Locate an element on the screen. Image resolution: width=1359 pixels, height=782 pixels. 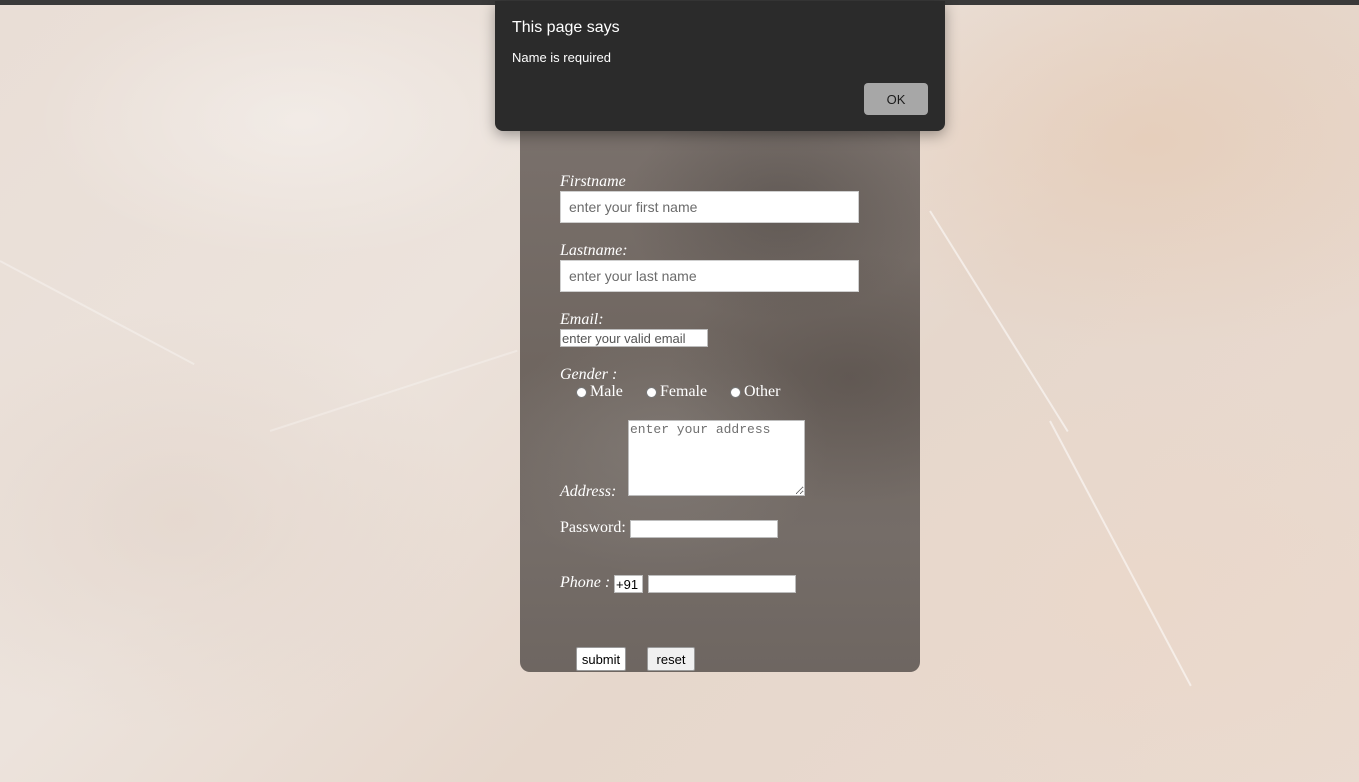
gender-option-label: Other is located at coordinates (762, 391).